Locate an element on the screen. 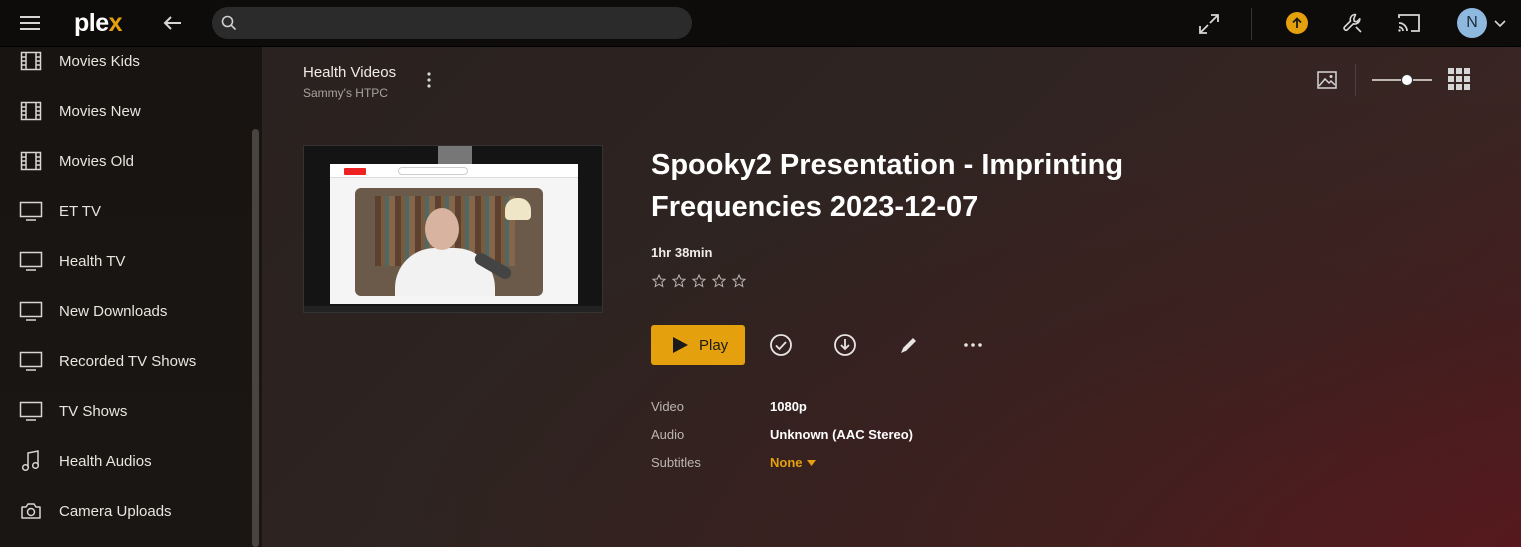 The image size is (1521, 547). wrench-icon is located at coordinates (1352, 23).